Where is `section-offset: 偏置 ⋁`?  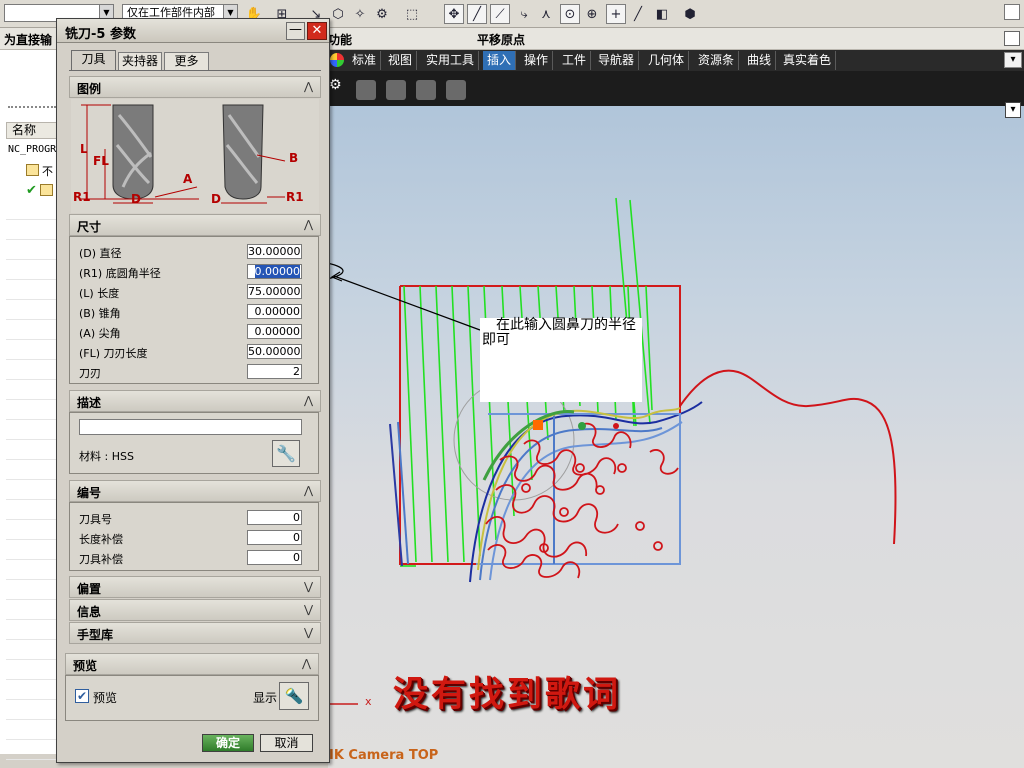
section-offset: 偏置 ⋁ is located at coordinates (195, 587).